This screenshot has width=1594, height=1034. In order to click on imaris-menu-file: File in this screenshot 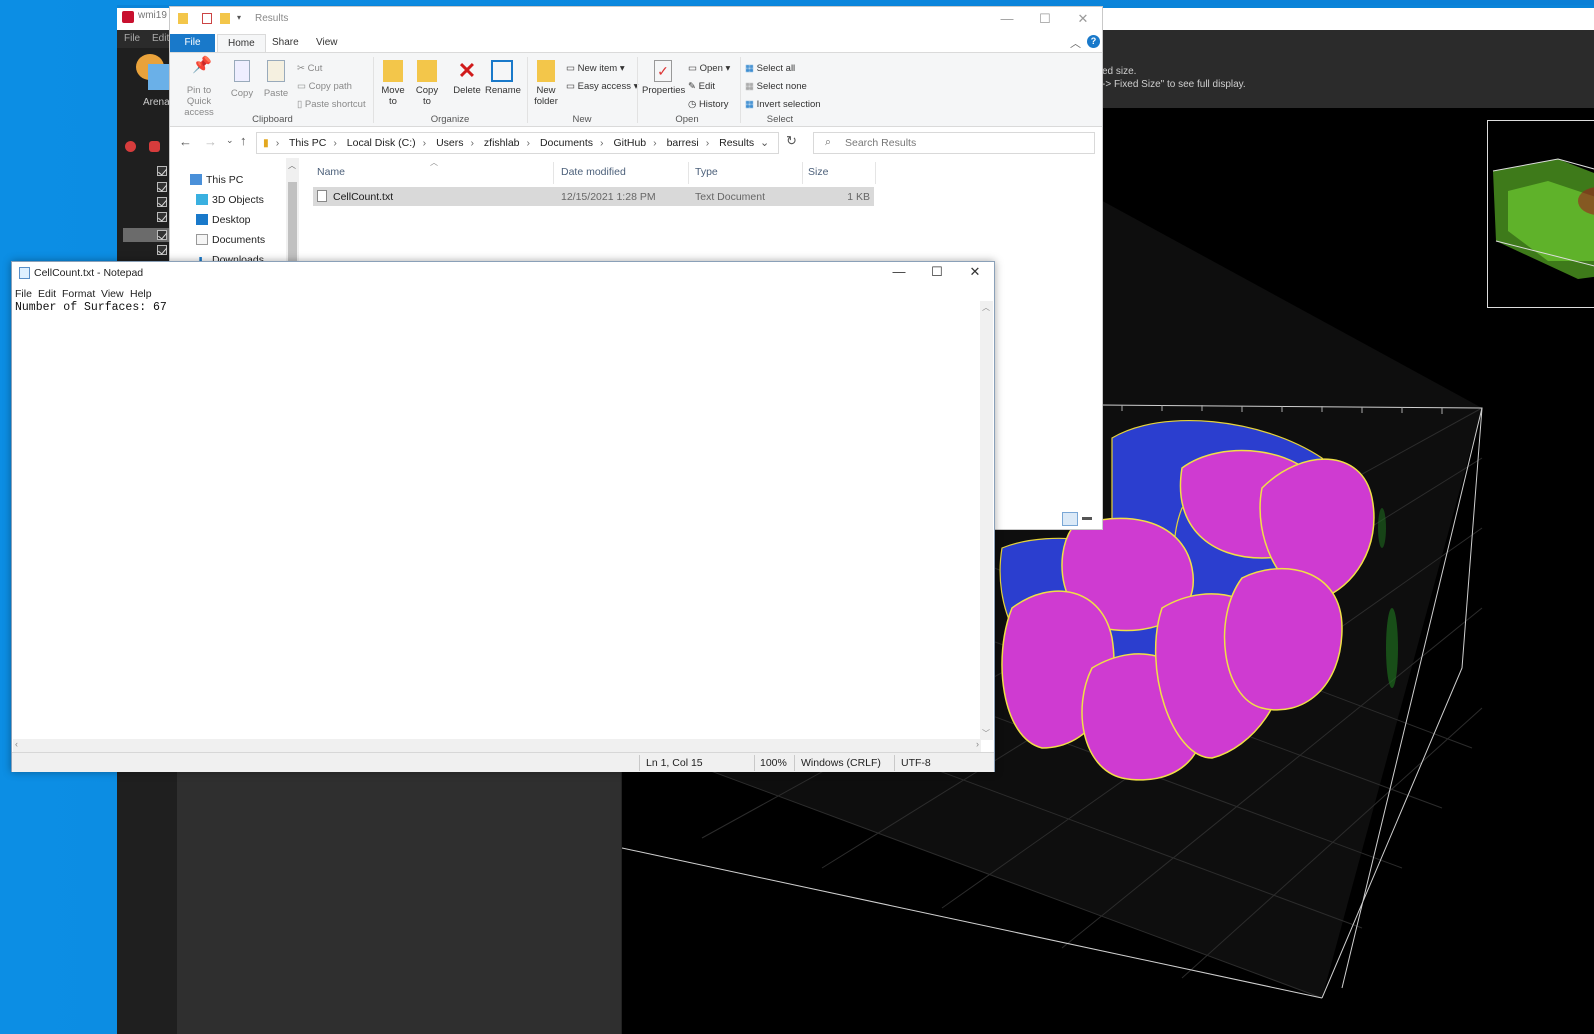, I will do `click(132, 38)`.